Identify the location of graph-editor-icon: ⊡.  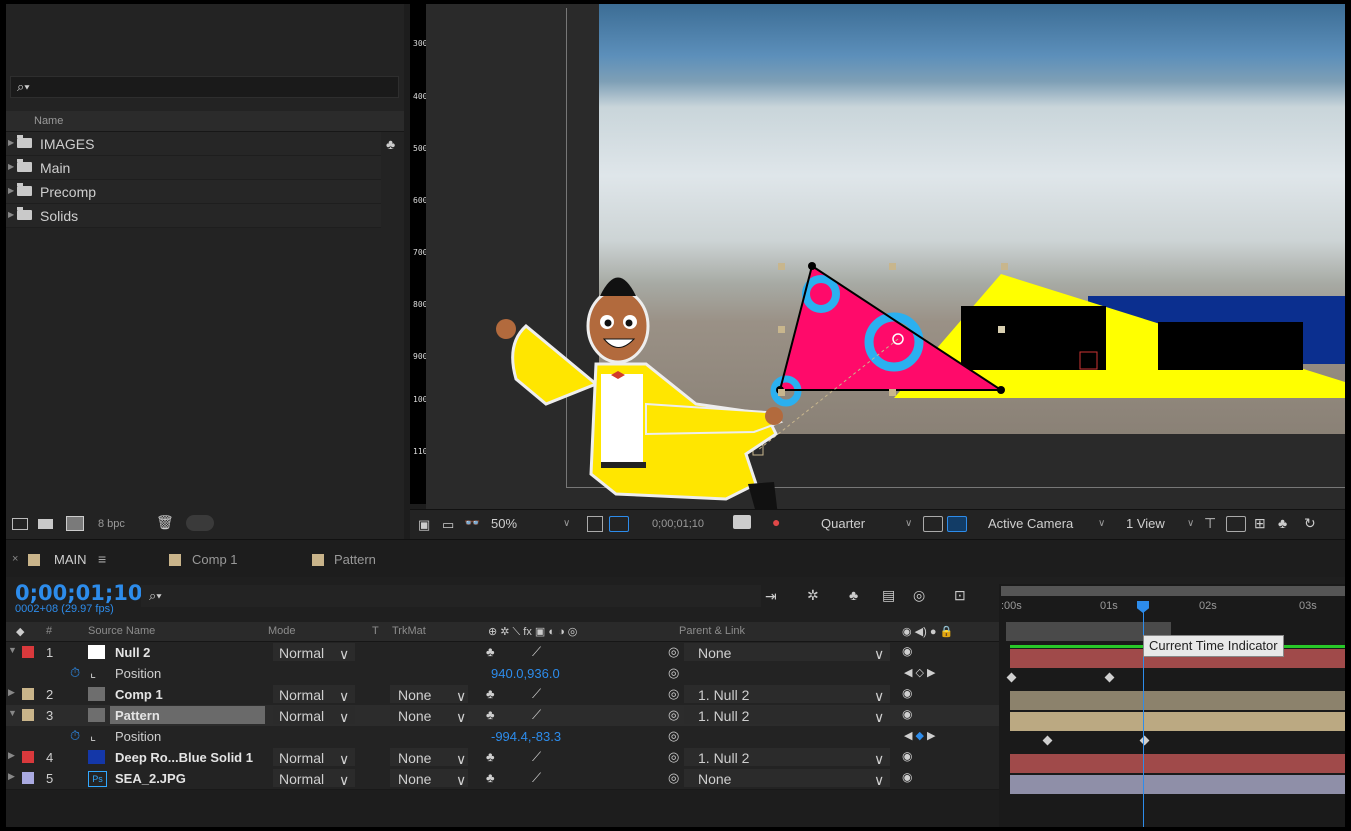
(960, 595).